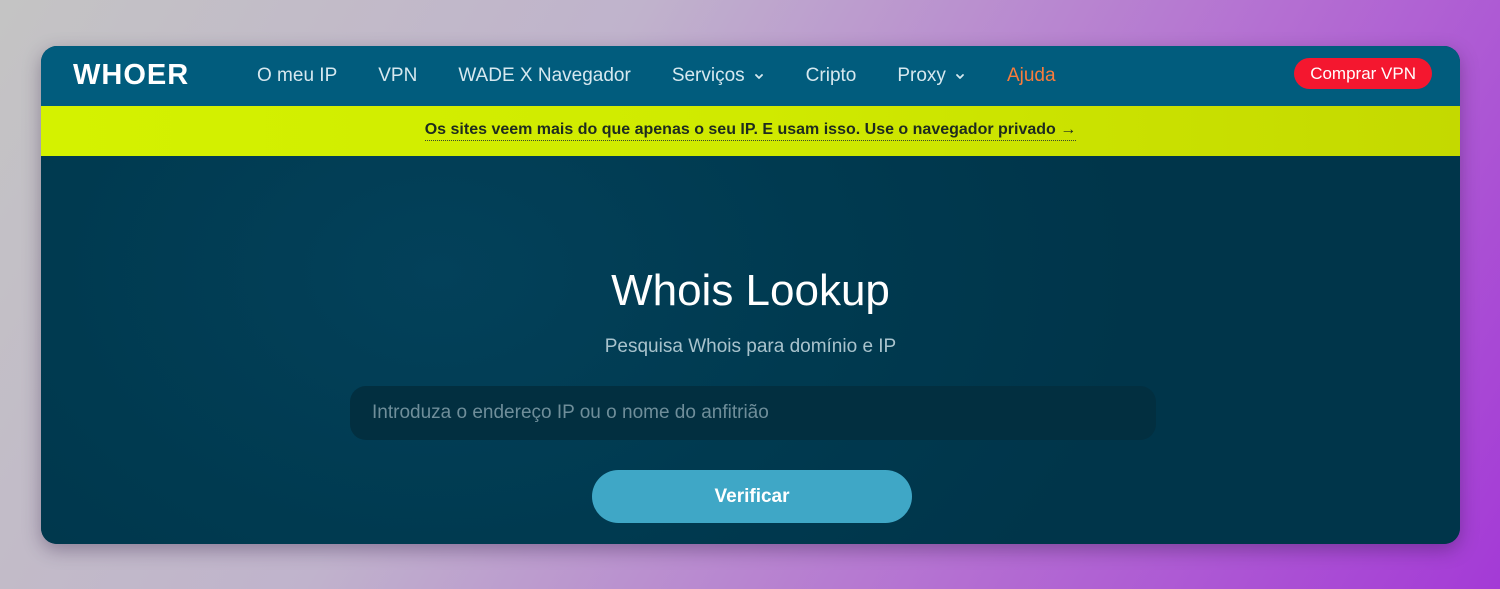  Describe the element at coordinates (750, 290) in the screenshot. I see `page-title: Whois Lookup` at that location.